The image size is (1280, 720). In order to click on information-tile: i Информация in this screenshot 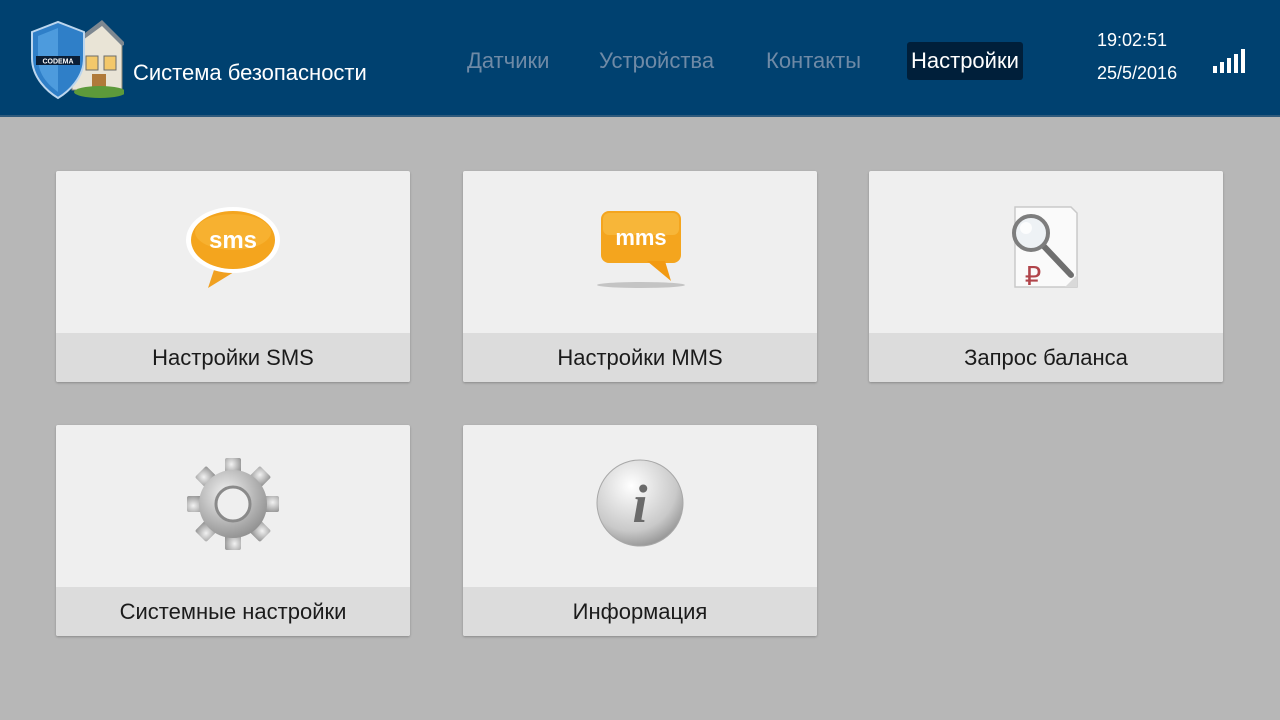, I will do `click(640, 530)`.